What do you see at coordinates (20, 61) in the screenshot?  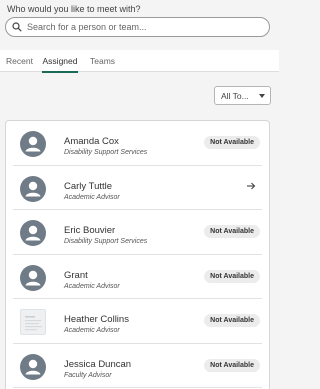 I see `tab-recent: Recent` at bounding box center [20, 61].